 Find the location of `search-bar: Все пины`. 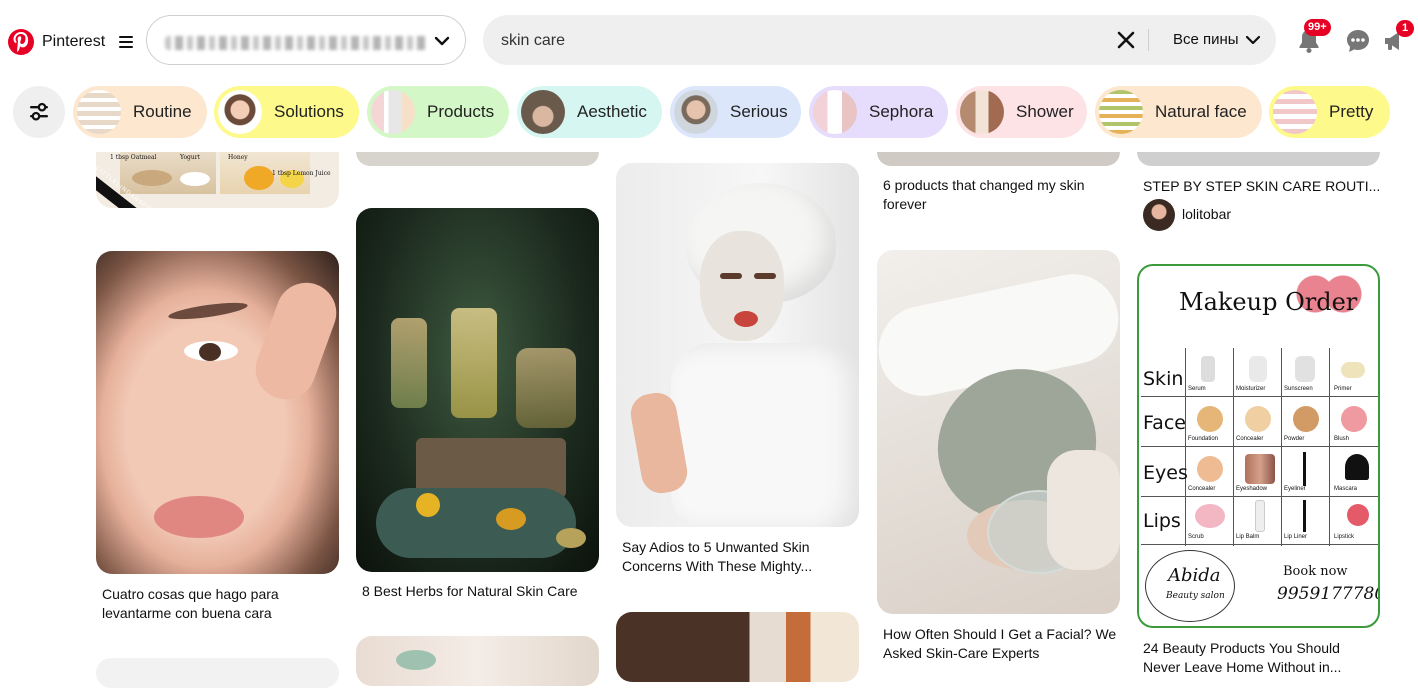

search-bar: Все пины is located at coordinates (879, 40).